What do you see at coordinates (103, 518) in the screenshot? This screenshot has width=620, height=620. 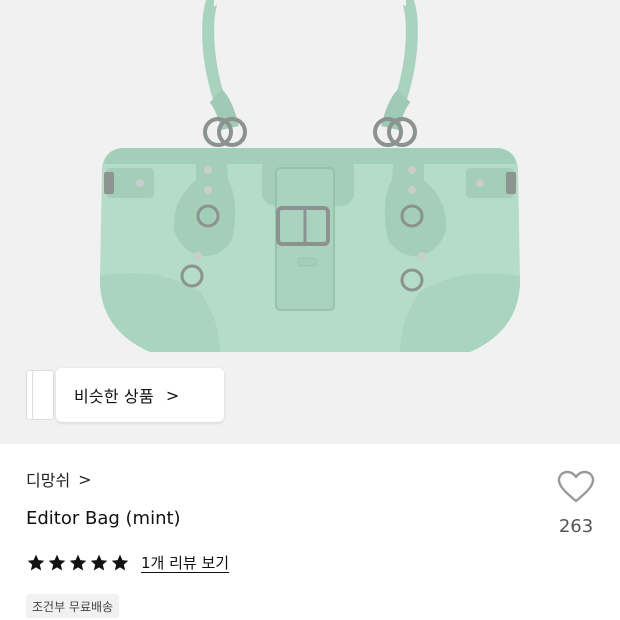 I see `product-title: Editor Bag (mint)` at bounding box center [103, 518].